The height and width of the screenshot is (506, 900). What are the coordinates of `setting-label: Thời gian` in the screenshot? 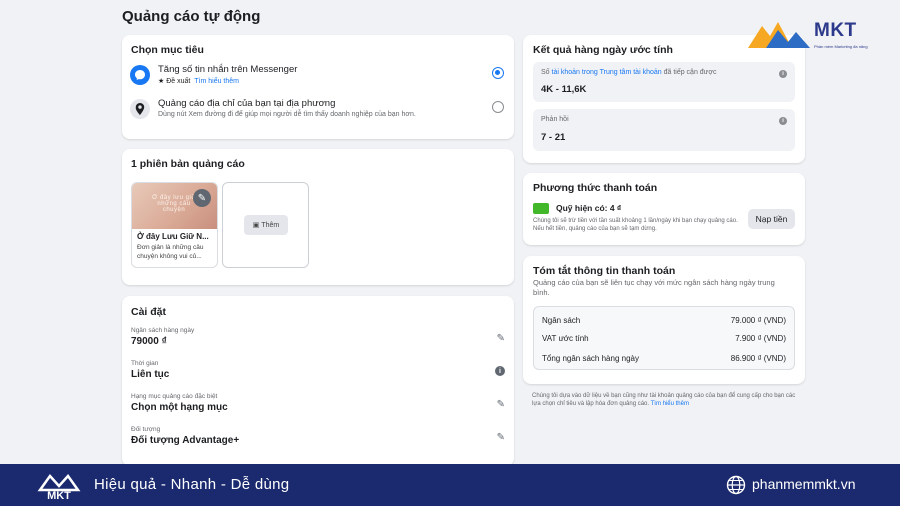 It's located at (145, 363).